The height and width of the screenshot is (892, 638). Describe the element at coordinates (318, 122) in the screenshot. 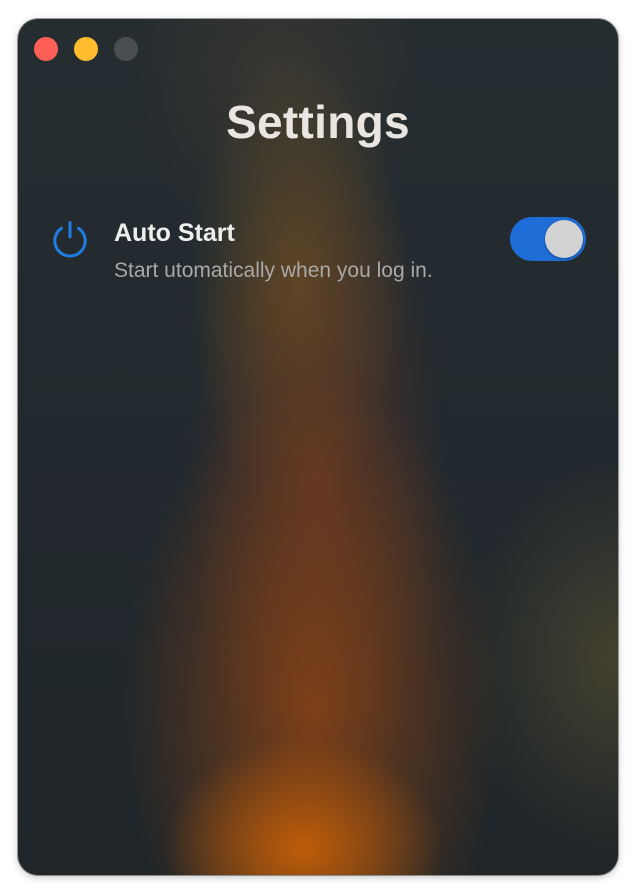

I see `page-title: Settings` at that location.